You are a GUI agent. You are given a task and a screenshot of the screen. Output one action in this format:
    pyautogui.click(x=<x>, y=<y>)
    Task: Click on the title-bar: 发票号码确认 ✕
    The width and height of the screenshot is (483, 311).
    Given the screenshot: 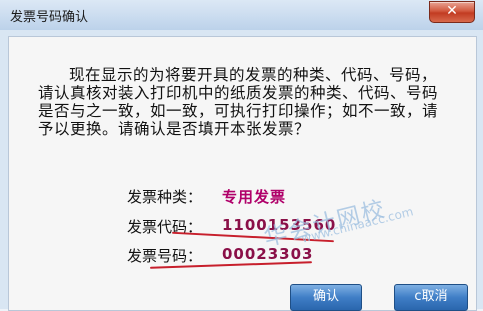 What is the action you would take?
    pyautogui.click(x=241, y=15)
    